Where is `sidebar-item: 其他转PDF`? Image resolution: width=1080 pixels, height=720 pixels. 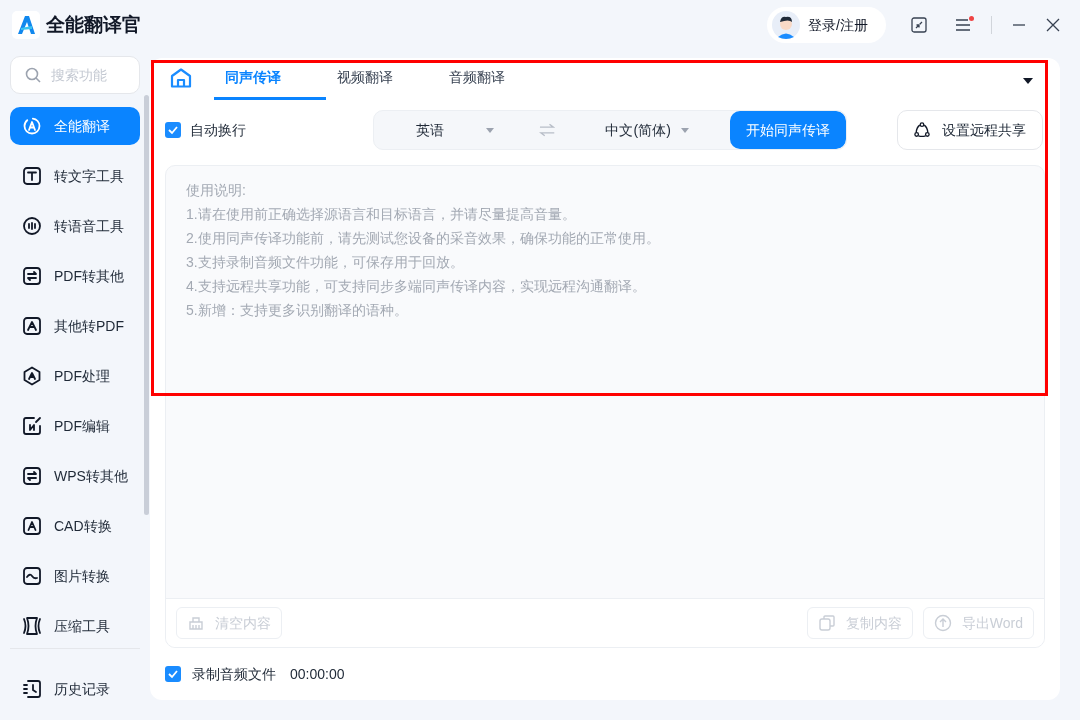
sidebar-item: 其他转PDF is located at coordinates (75, 326).